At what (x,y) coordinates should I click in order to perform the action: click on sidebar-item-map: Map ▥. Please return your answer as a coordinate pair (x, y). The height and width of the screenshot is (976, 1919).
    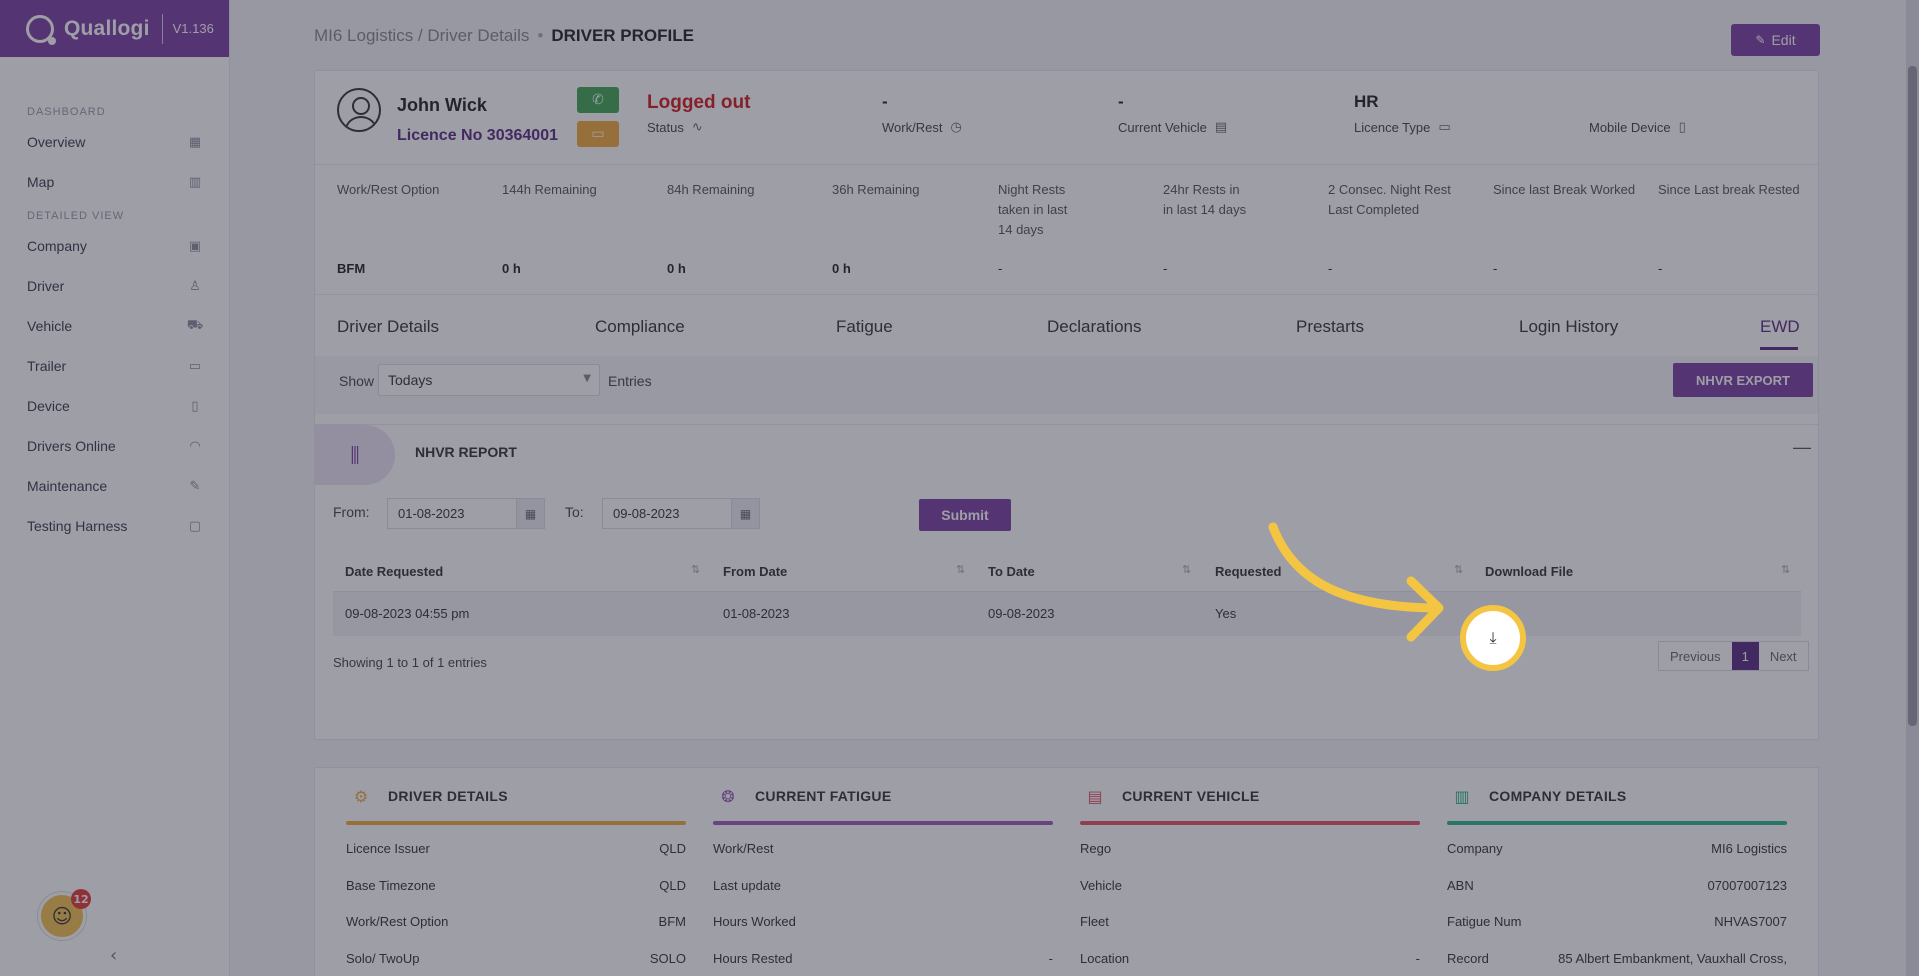
    Looking at the image, I should click on (114, 182).